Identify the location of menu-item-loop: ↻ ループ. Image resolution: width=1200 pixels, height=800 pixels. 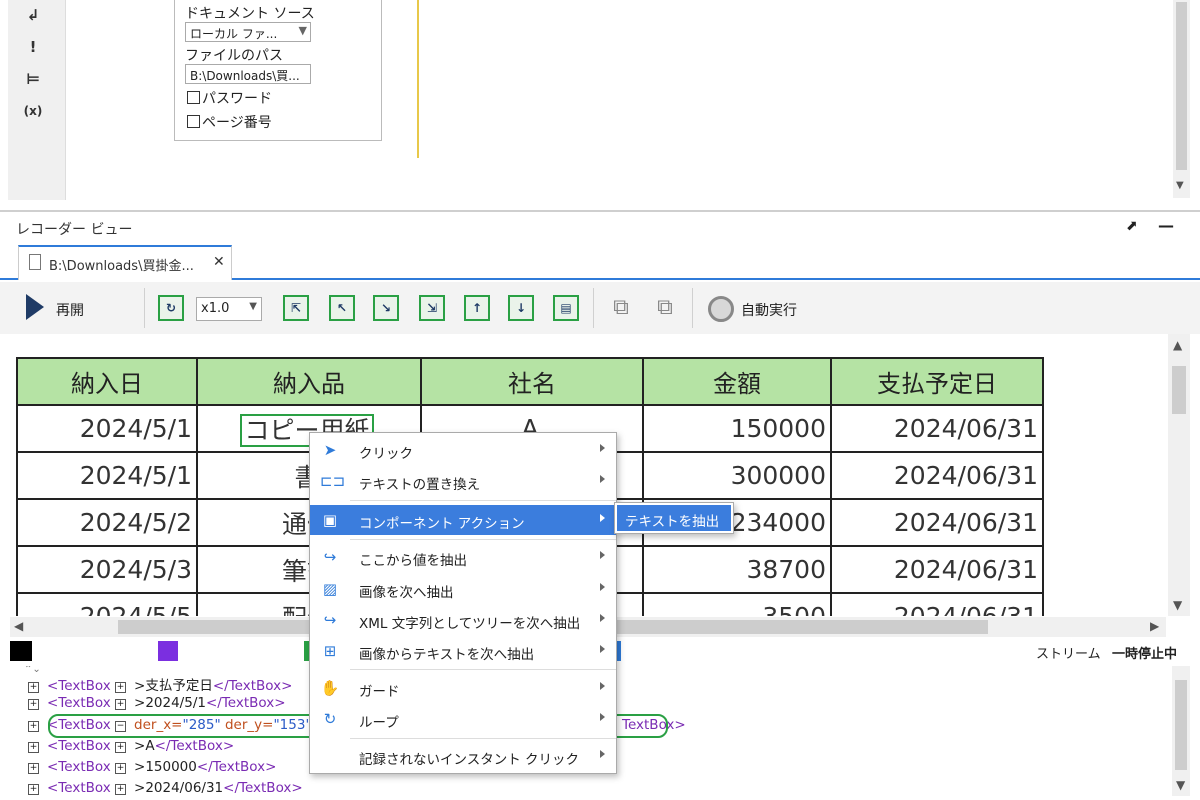
(463, 719).